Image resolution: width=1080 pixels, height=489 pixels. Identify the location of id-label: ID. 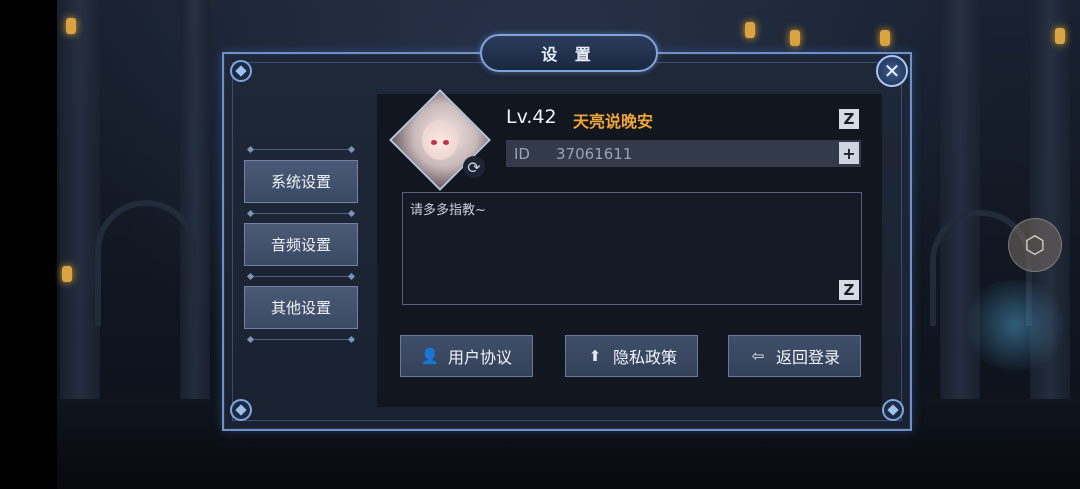
(522, 153).